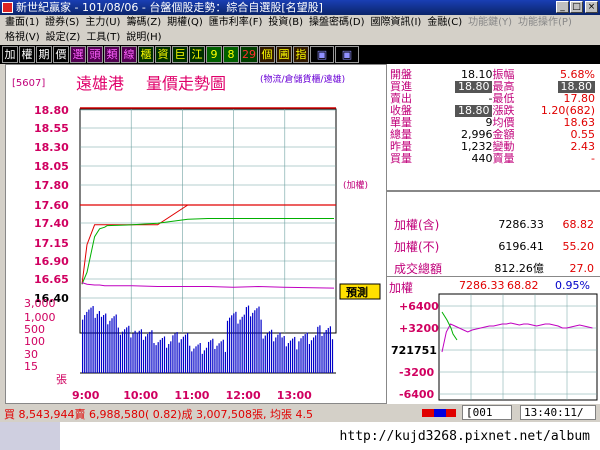 This screenshot has height=450, width=600. I want to click on time-tick: 12:00, so click(243, 395).